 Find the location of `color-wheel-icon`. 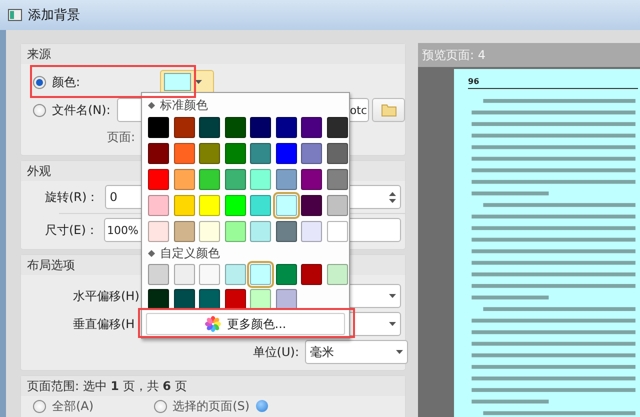

color-wheel-icon is located at coordinates (212, 324).